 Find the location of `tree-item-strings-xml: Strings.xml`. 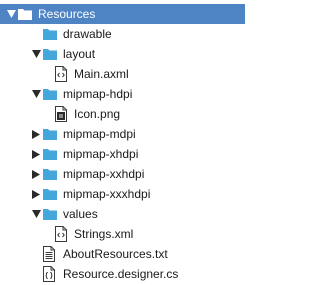

tree-item-strings-xml: Strings.xml is located at coordinates (122, 234).